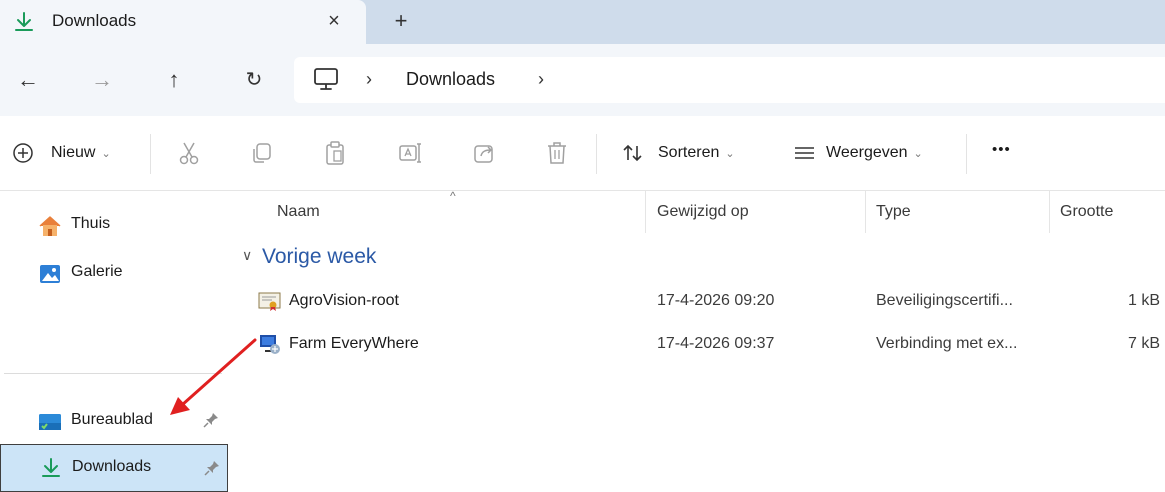 The width and height of the screenshot is (1165, 492). I want to click on tab-downloads: Downloads ×, so click(183, 22).